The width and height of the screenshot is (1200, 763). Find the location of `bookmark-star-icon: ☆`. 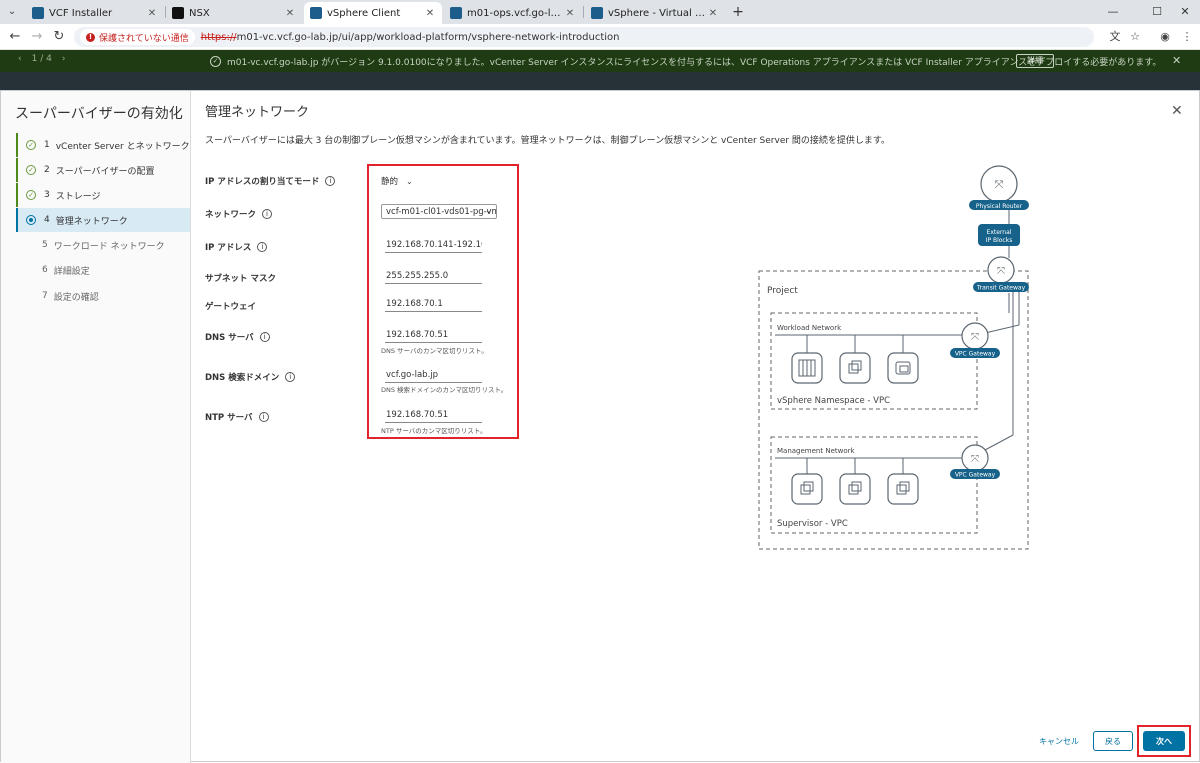

bookmark-star-icon: ☆ is located at coordinates (1135, 37).